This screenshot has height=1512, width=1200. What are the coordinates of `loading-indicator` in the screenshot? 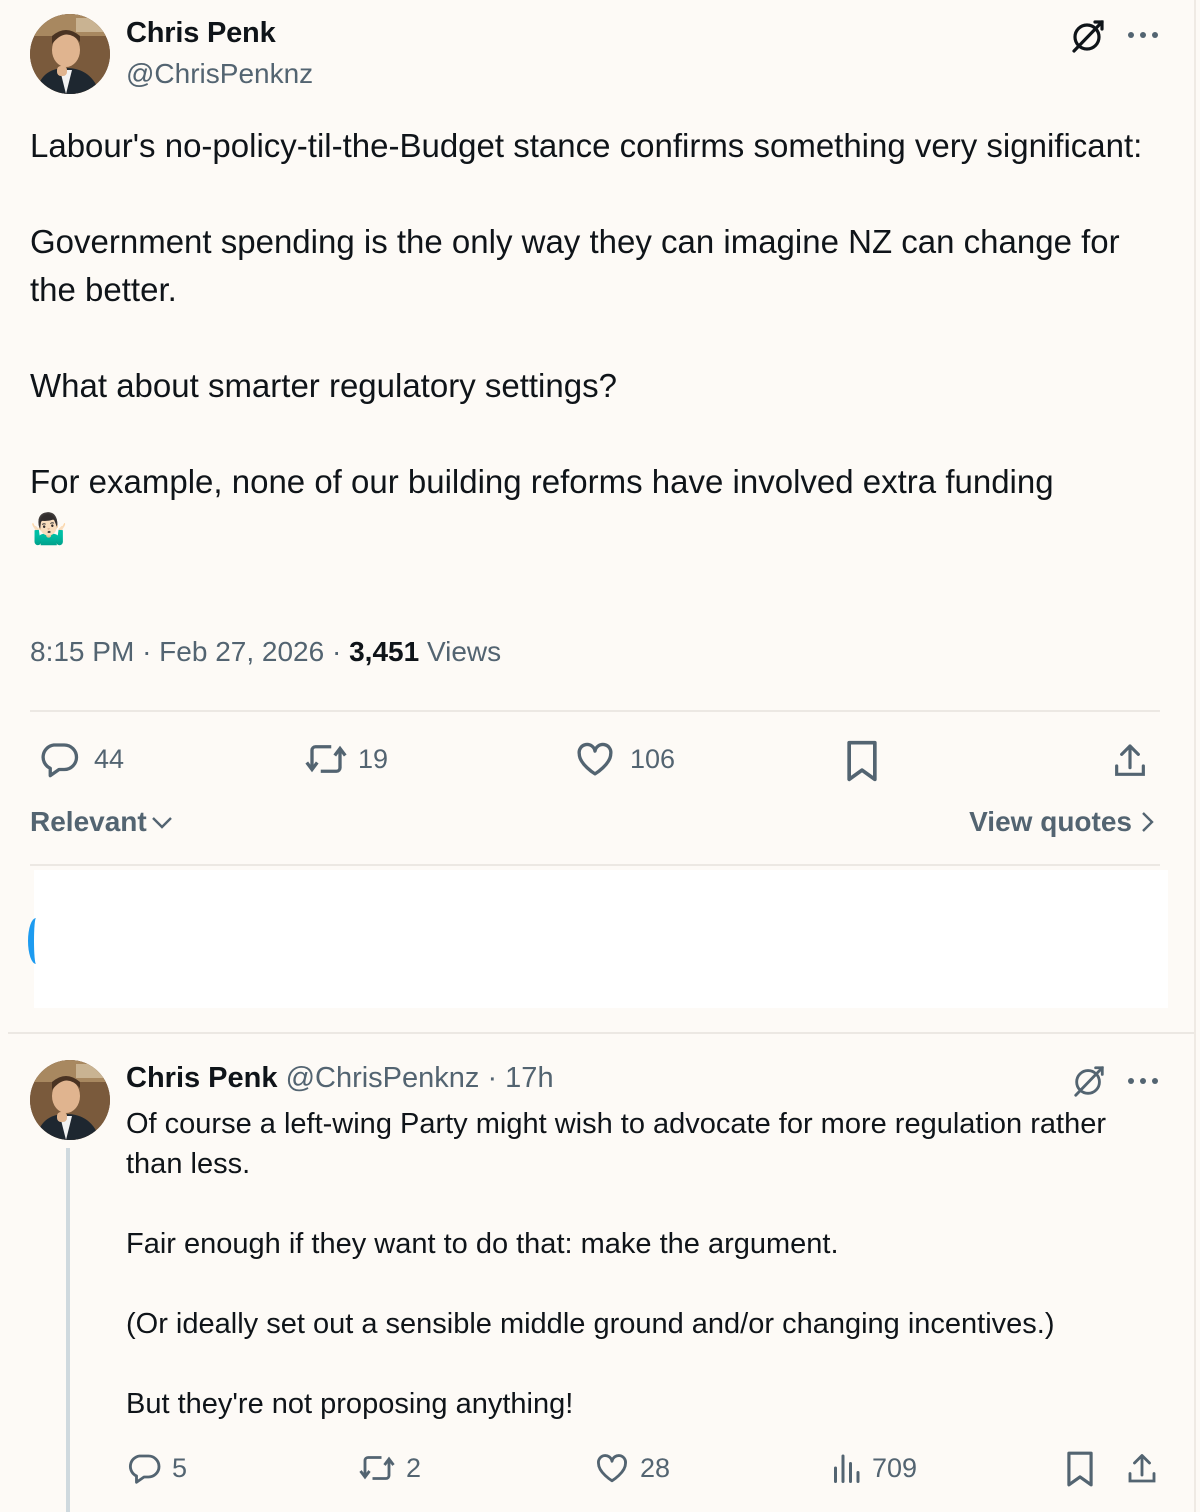 It's located at (36, 941).